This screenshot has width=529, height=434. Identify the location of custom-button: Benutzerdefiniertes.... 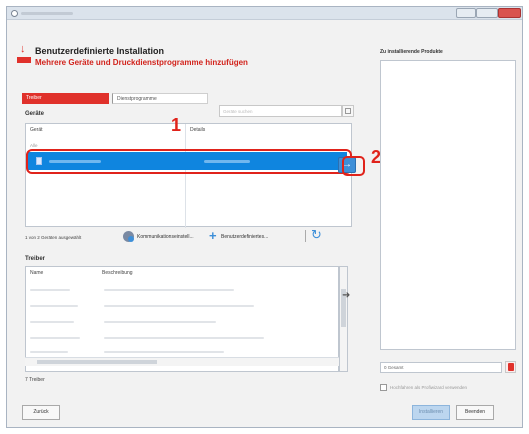
(244, 237).